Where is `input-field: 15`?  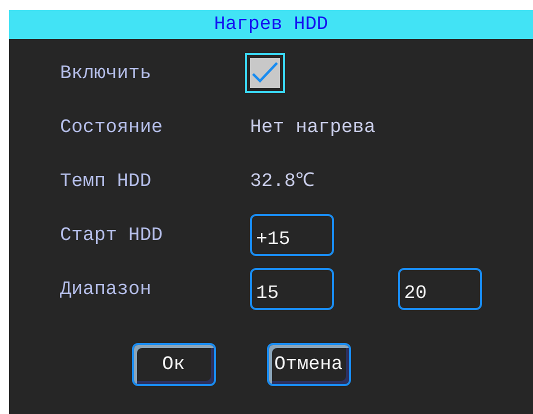
input-field: 15 is located at coordinates (292, 289).